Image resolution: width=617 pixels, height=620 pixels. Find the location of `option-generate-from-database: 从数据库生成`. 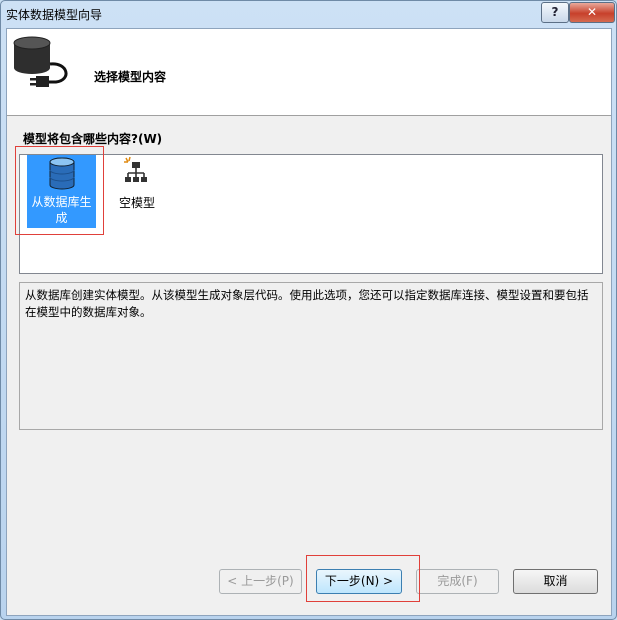

option-generate-from-database: 从数据库生成 is located at coordinates (61, 191).